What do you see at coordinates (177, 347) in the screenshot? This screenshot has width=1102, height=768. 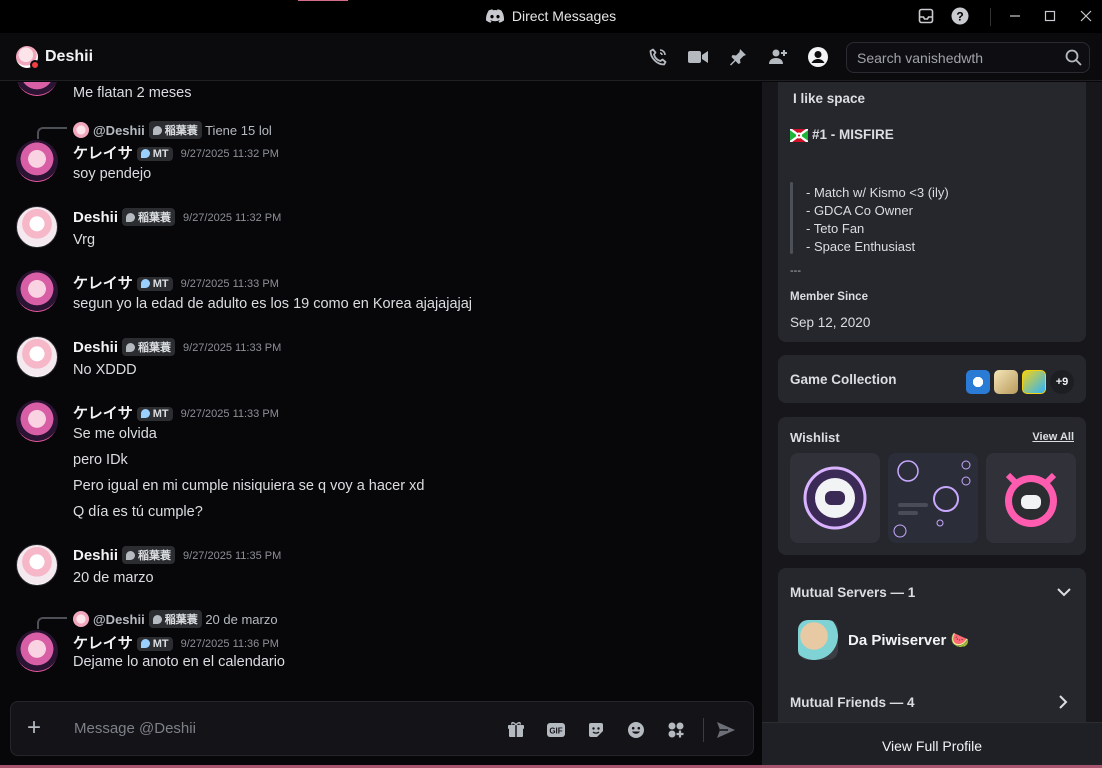 I see `message-author: Deshii 稲葉蓑 9/27/2025 11:33 PM` at bounding box center [177, 347].